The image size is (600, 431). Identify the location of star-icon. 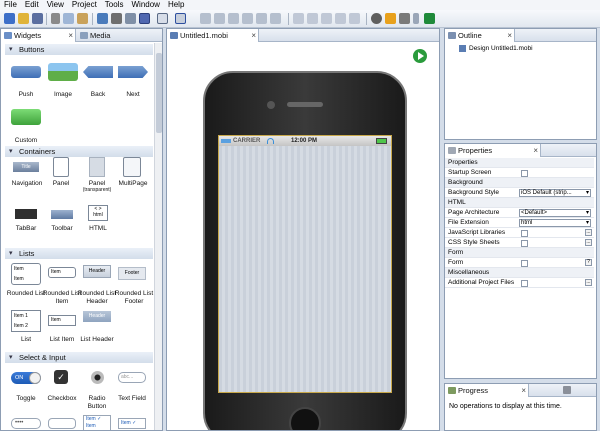
(390, 18).